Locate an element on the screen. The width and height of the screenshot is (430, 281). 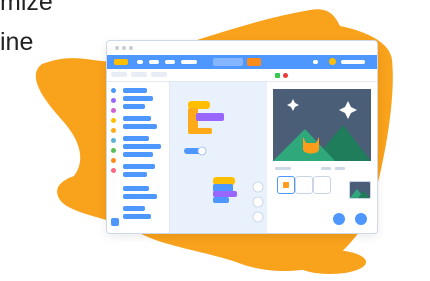
sprite-info-bar is located at coordinates (322, 169).